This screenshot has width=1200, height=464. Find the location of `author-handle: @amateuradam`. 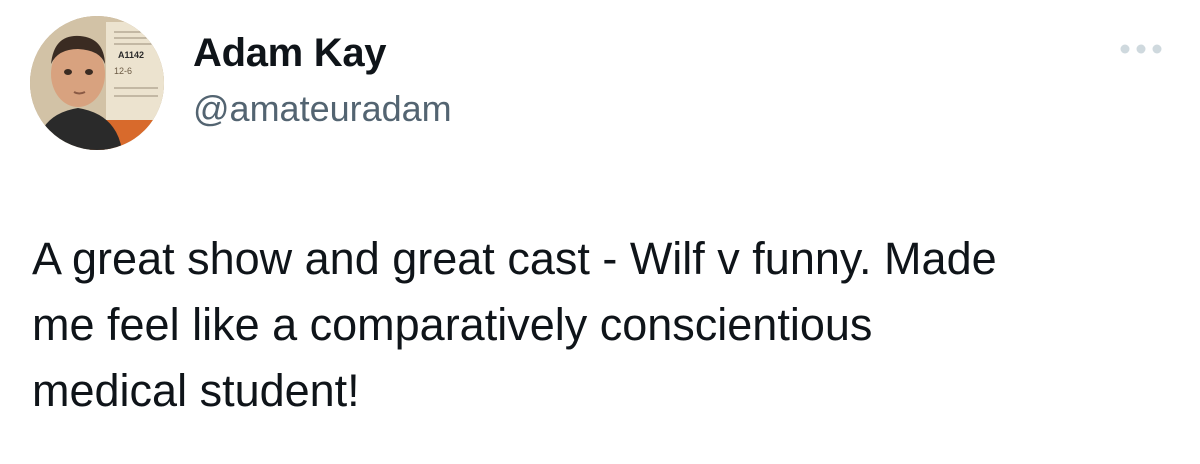

author-handle: @amateuradam is located at coordinates (322, 109).